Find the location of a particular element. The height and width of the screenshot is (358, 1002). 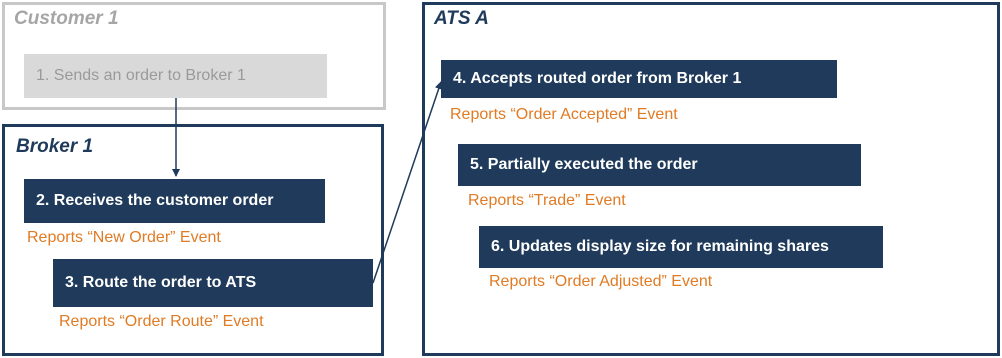

event-order-route: Reports “Order Route” Event is located at coordinates (161, 321).